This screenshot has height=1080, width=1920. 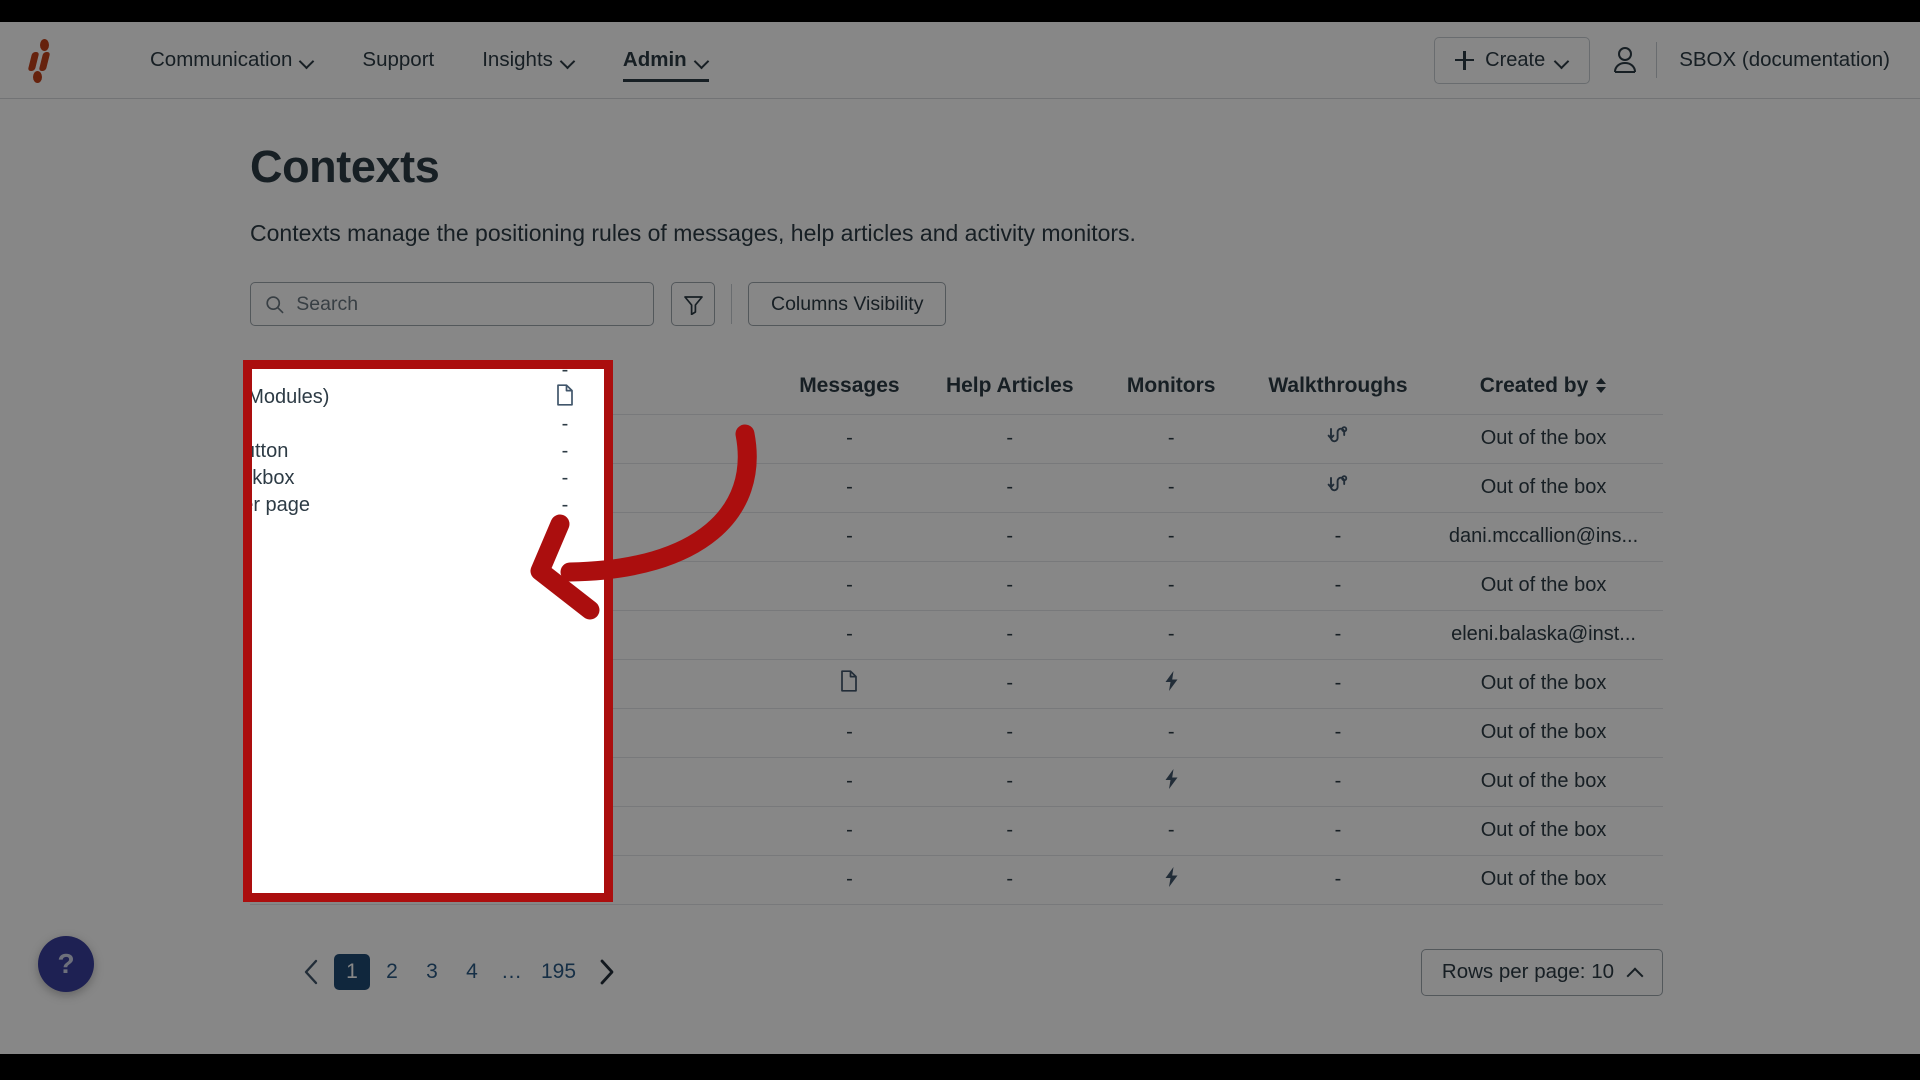 I want to click on row-name-label: Account files folder page, so click(x=450, y=879).